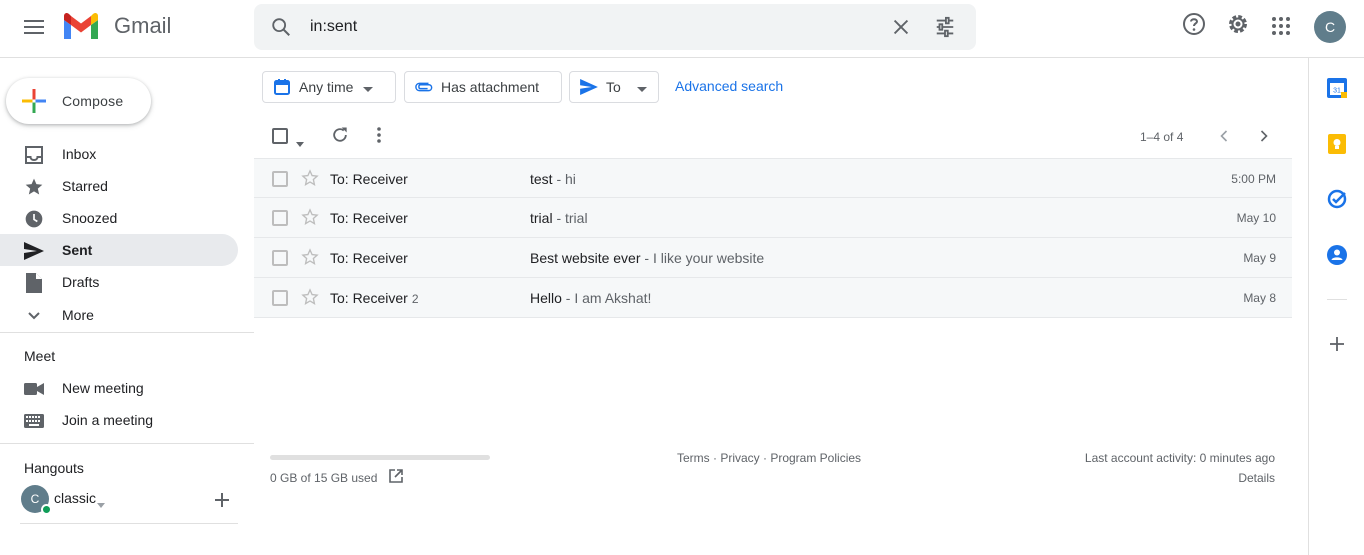 This screenshot has height=555, width=1364. What do you see at coordinates (324, 478) in the screenshot?
I see `storage-text: 0 GB of 15 GB used` at bounding box center [324, 478].